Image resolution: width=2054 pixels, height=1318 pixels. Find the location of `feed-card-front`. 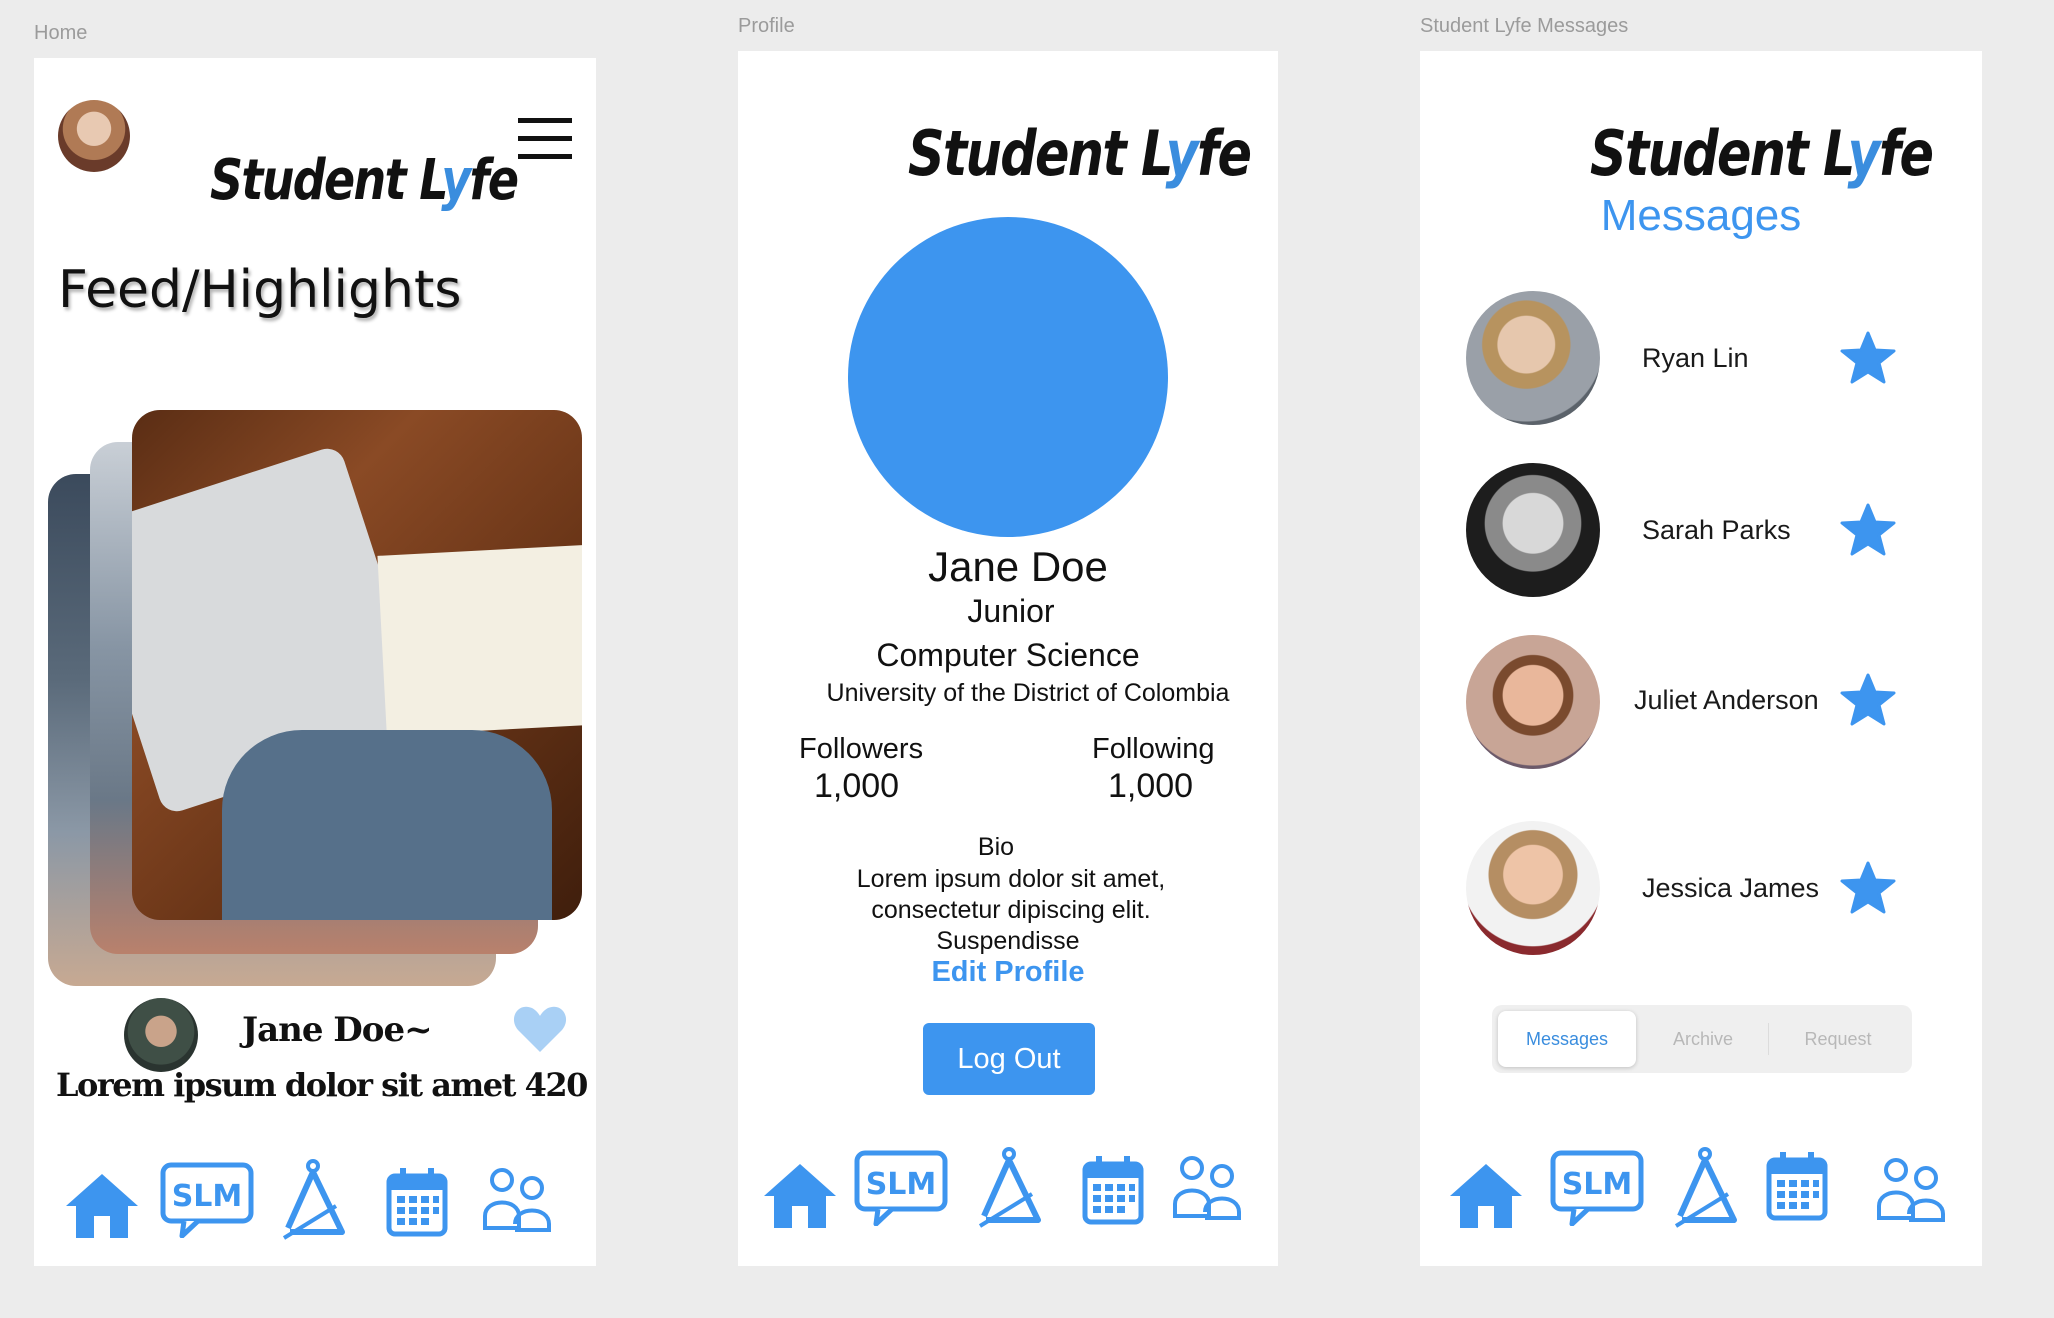

feed-card-front is located at coordinates (357, 665).